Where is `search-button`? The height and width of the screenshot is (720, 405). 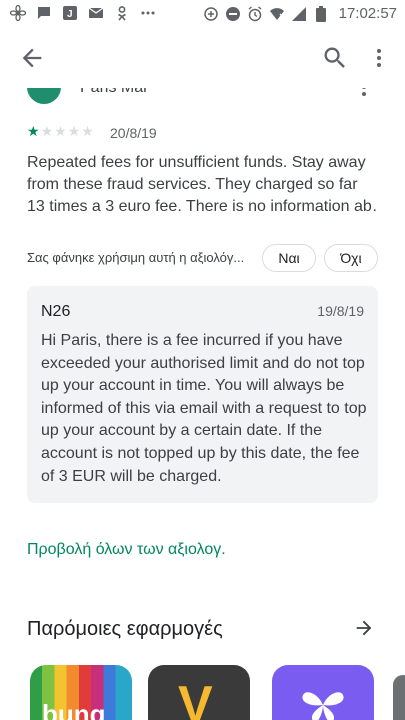 search-button is located at coordinates (335, 58).